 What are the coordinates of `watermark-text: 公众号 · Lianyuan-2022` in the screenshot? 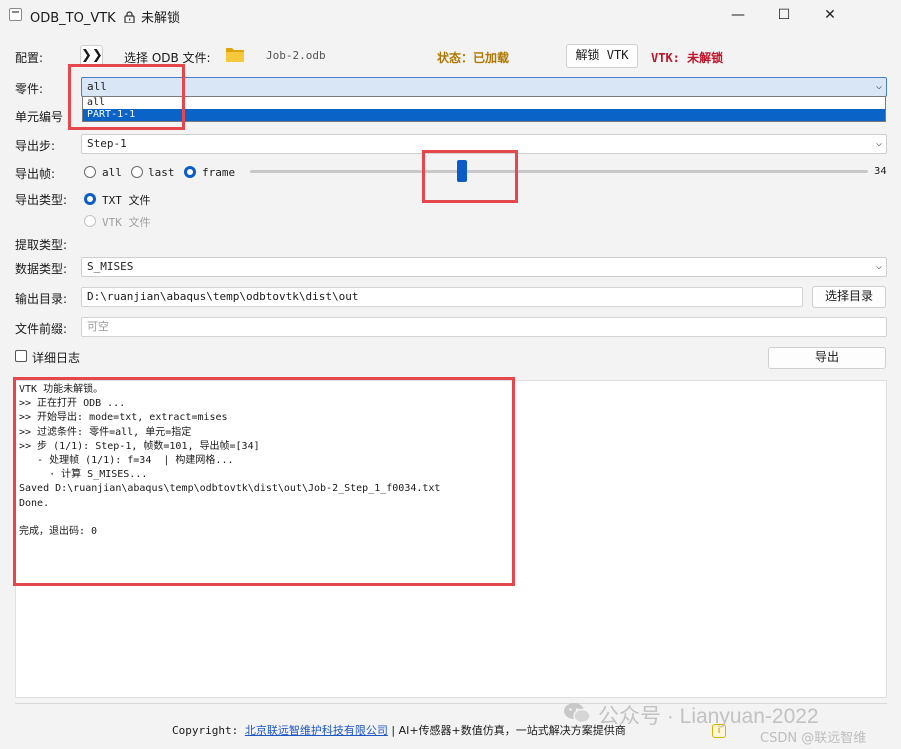 It's located at (708, 716).